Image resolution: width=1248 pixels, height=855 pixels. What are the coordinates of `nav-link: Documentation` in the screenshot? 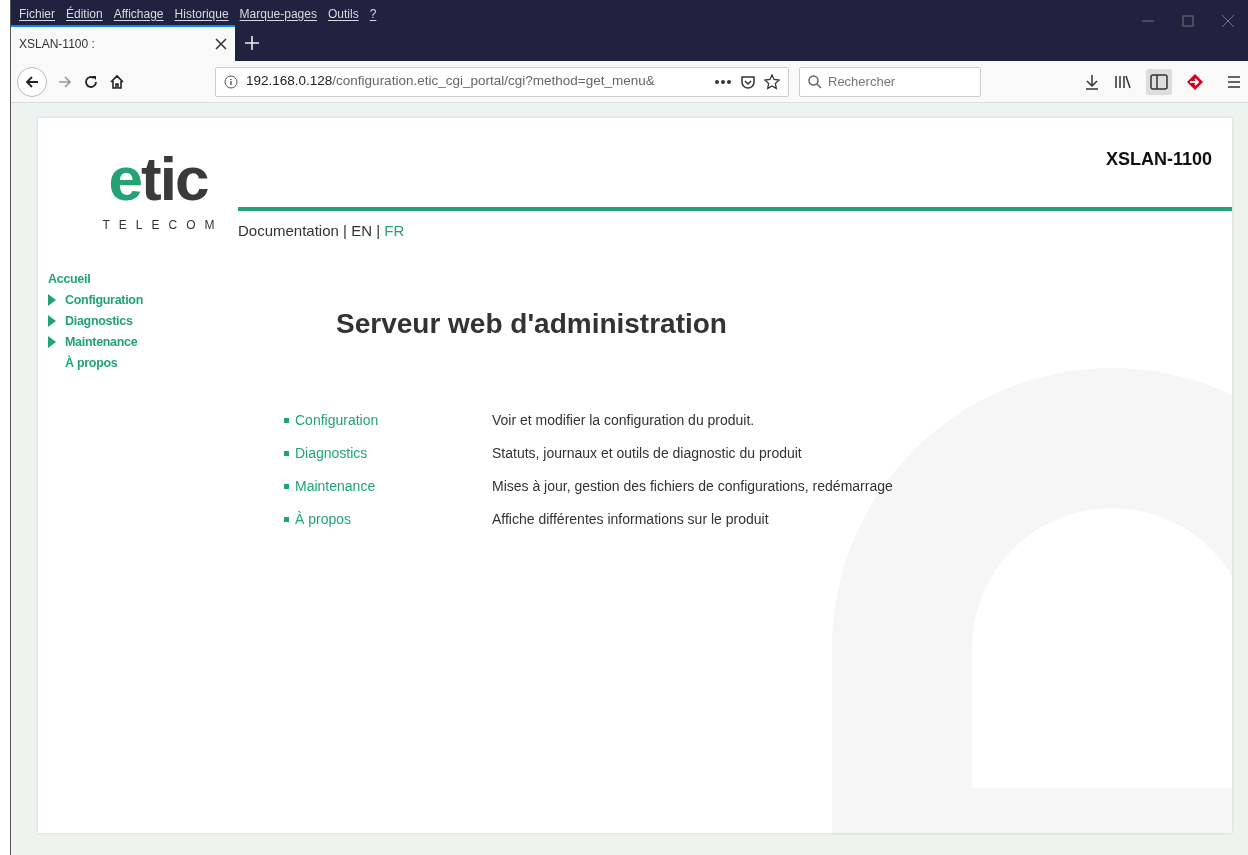 It's located at (288, 230).